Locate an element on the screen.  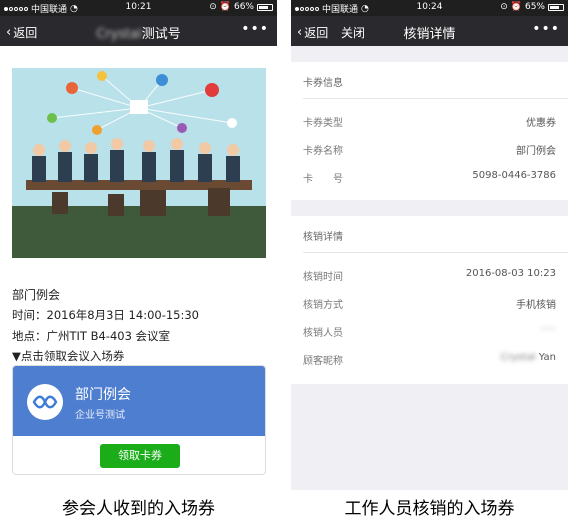
row-label: 卡券名称 is located at coordinates (323, 151).